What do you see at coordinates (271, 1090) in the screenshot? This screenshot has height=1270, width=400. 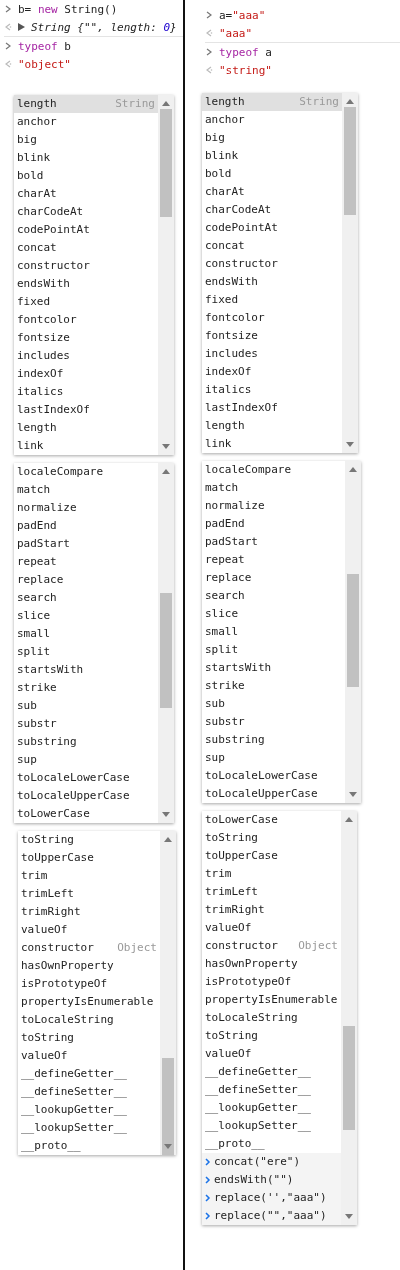 I see `suggestion-item: __defineSetter__` at bounding box center [271, 1090].